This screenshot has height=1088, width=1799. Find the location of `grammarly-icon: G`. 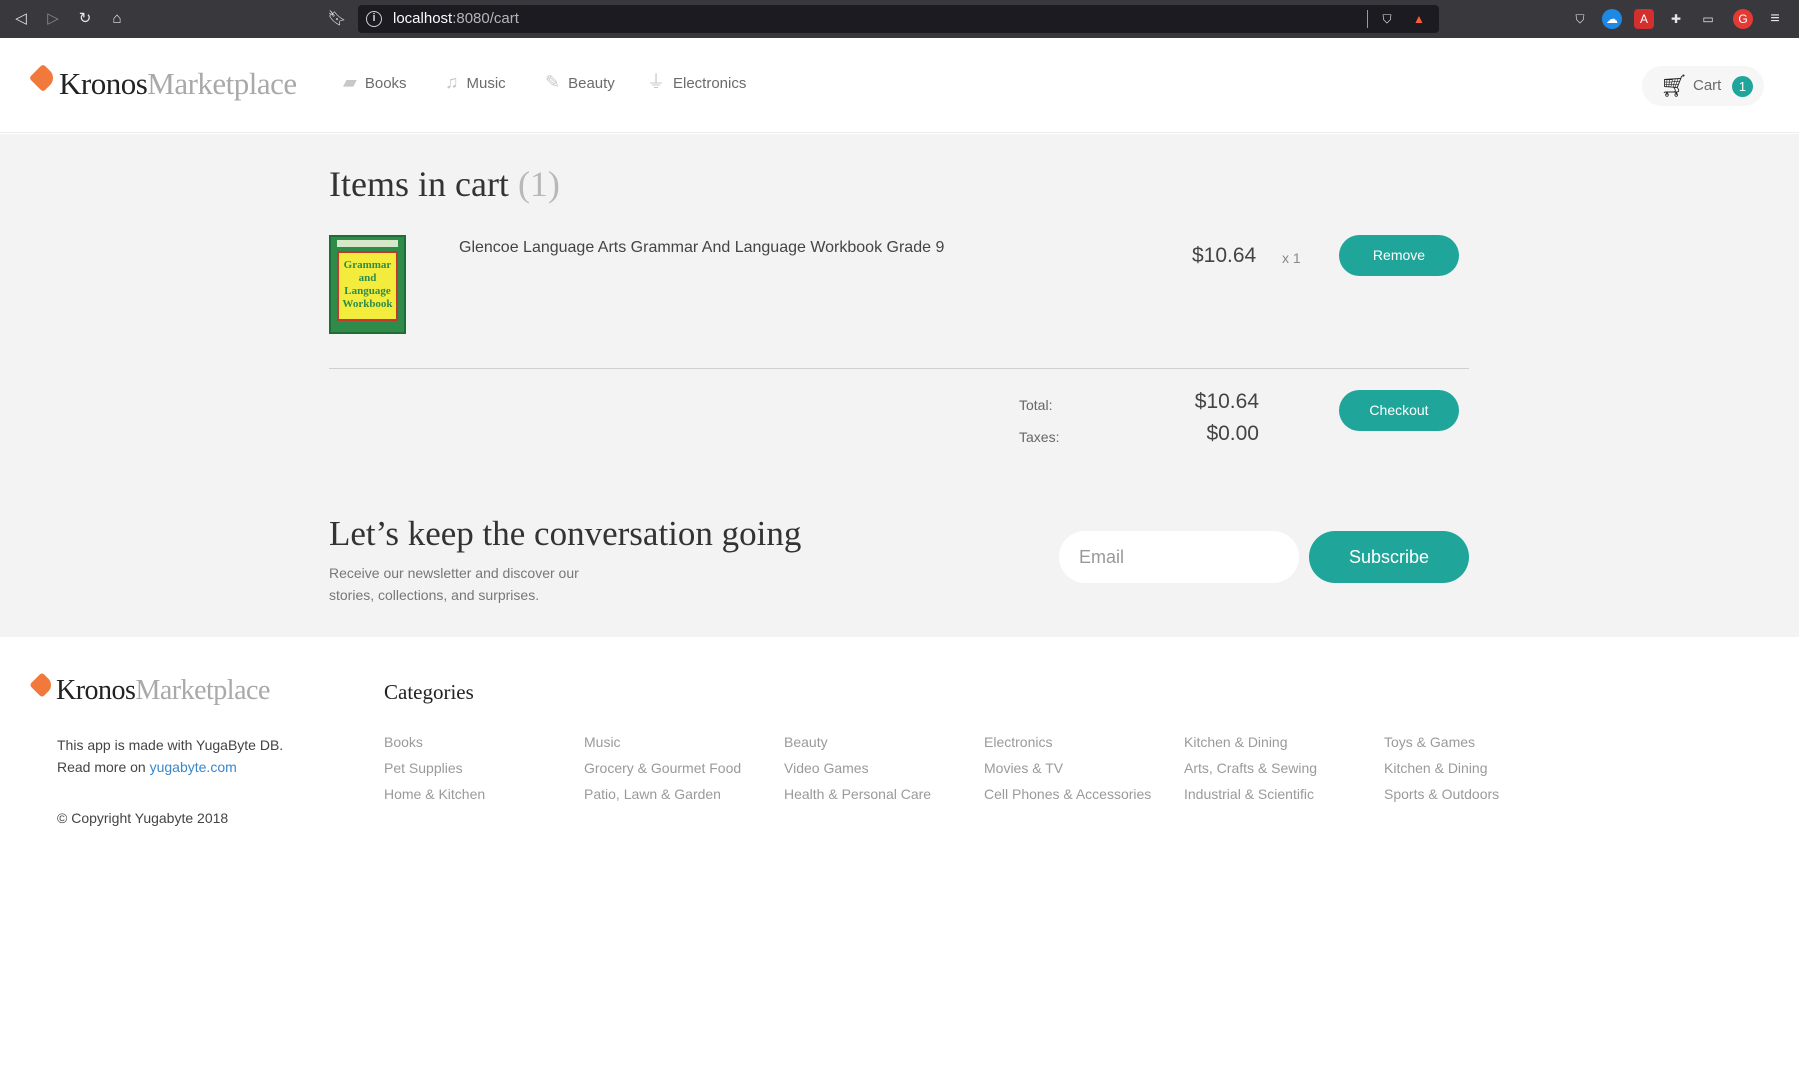

grammarly-icon: G is located at coordinates (1743, 19).